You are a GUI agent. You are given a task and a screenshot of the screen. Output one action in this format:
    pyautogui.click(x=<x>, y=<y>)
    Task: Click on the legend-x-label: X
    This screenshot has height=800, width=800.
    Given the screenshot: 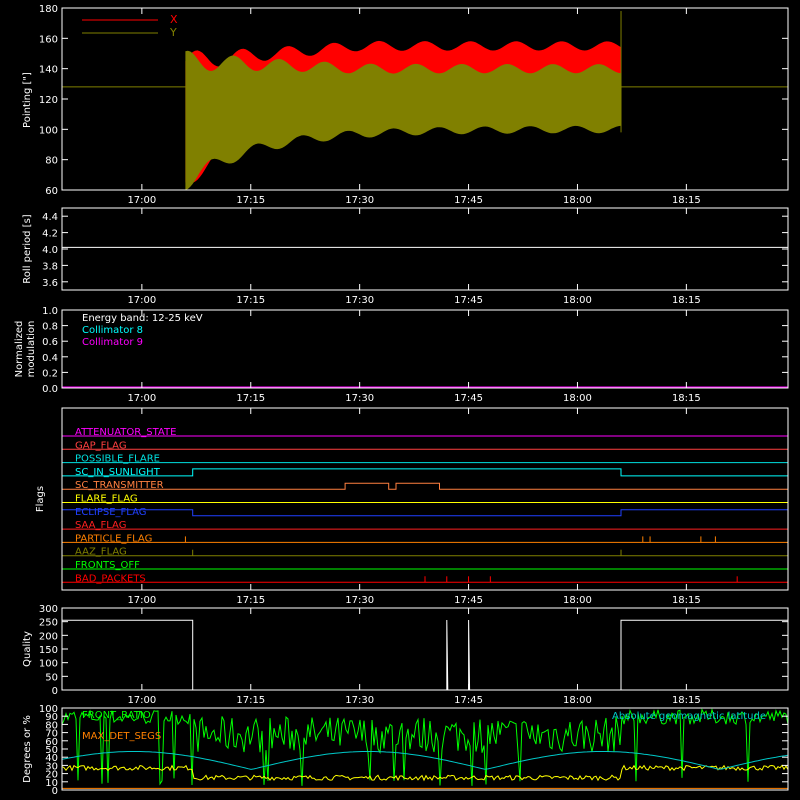 What is the action you would take?
    pyautogui.click(x=174, y=19)
    